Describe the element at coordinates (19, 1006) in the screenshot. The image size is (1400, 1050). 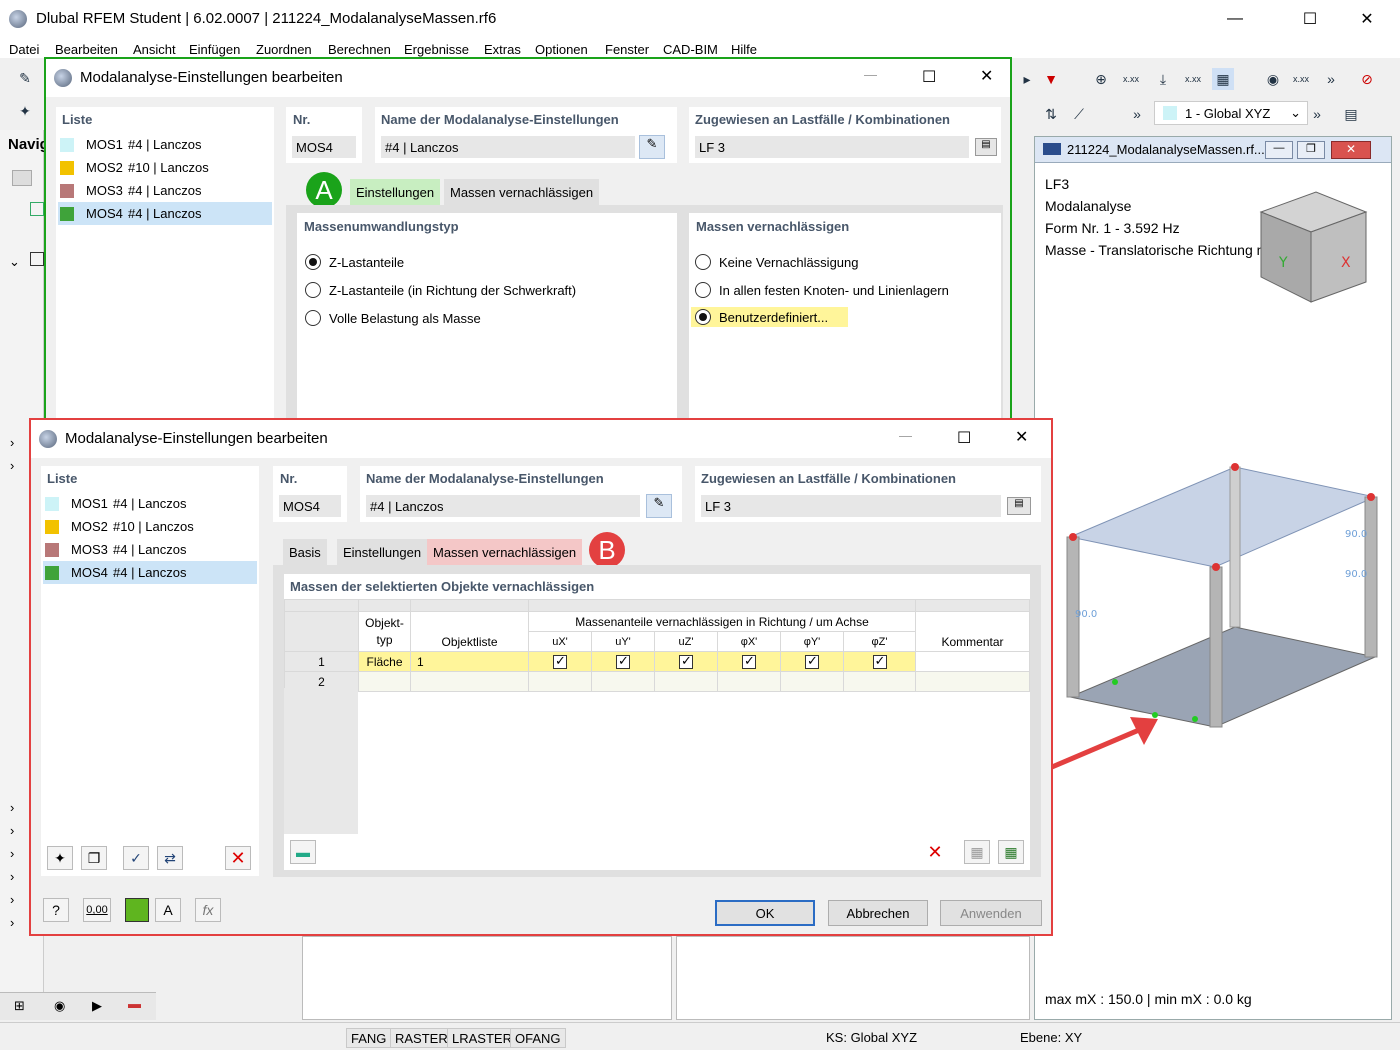
I see `data-tab-icon: ⊞` at that location.